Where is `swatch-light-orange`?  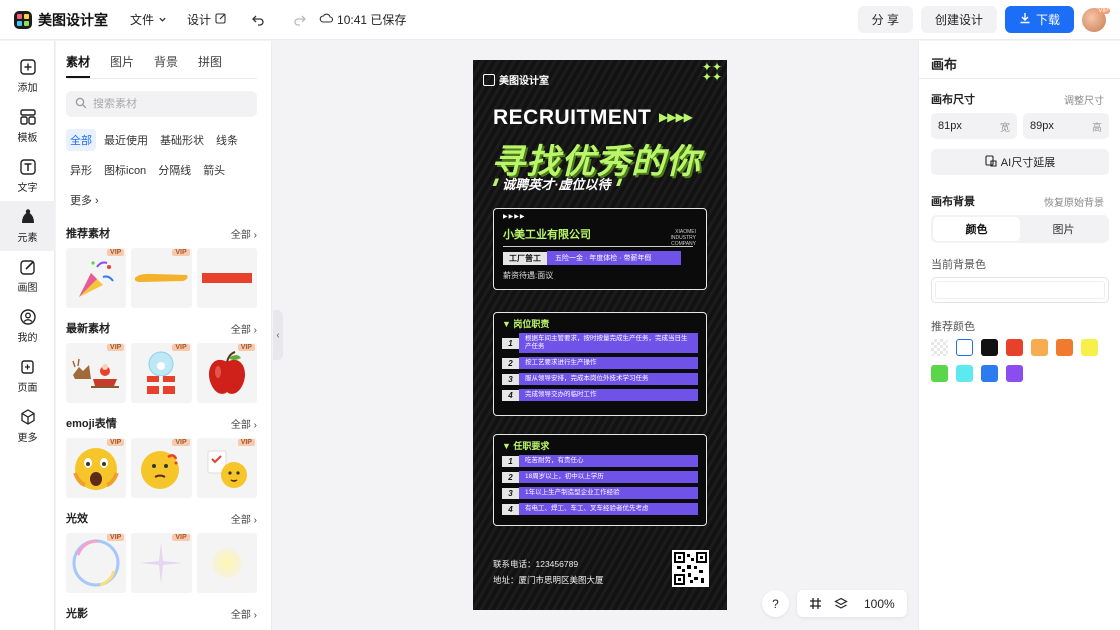
swatch-light-orange is located at coordinates (1039, 347).